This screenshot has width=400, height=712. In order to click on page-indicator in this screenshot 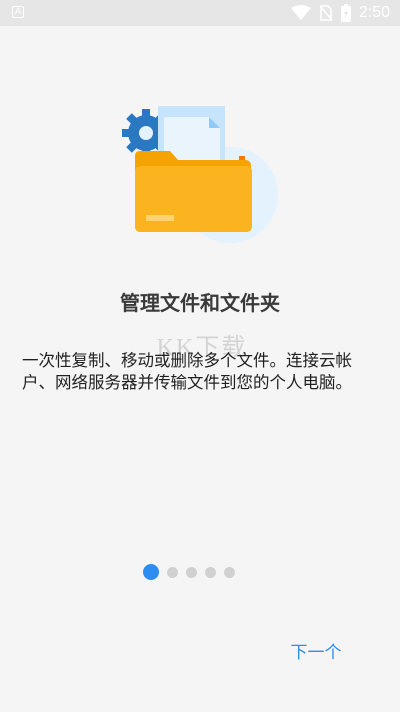, I will do `click(189, 572)`.